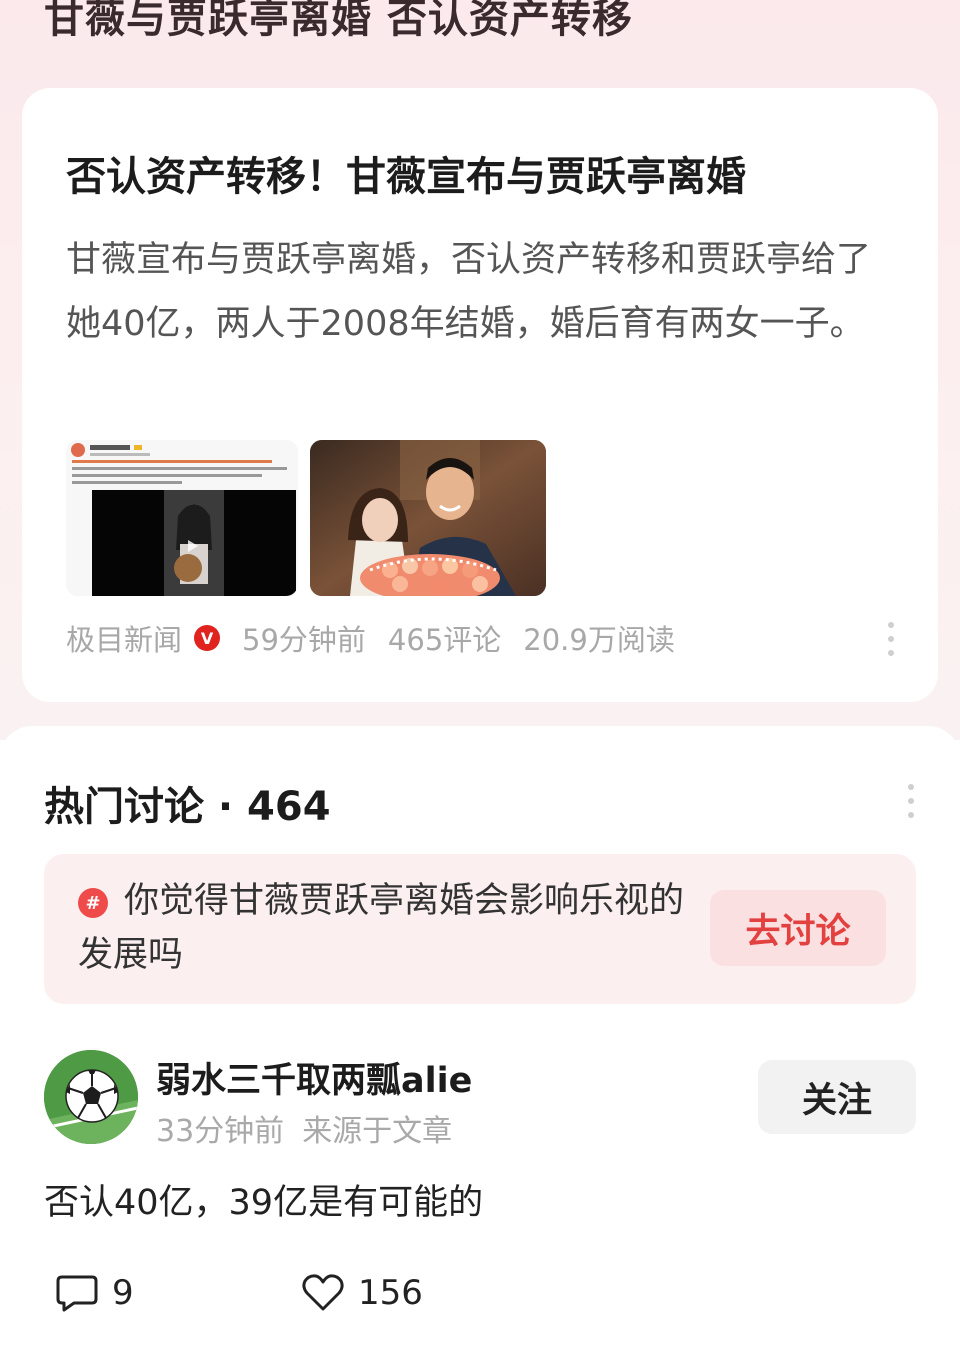 The height and width of the screenshot is (1366, 960). What do you see at coordinates (428, 518) in the screenshot?
I see `article-thumbnail-photo` at bounding box center [428, 518].